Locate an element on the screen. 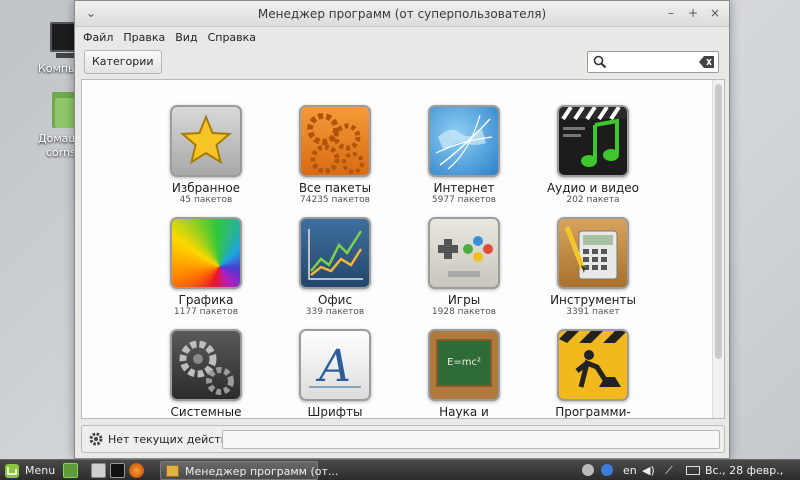 The image size is (800, 480). category-name: Аудио и видео is located at coordinates (593, 188).